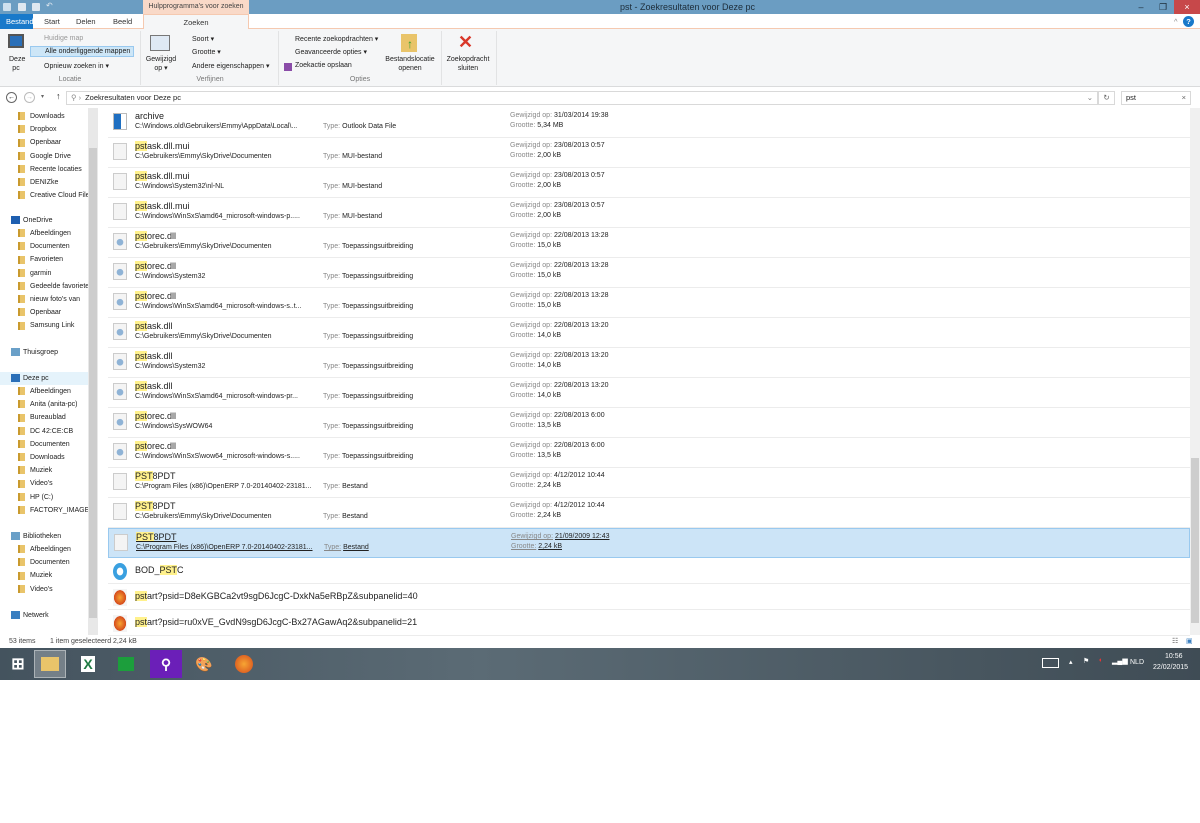 Image resolution: width=1200 pixels, height=823 pixels. I want to click on file-size: Grootte: 5,34 MB, so click(536, 125).